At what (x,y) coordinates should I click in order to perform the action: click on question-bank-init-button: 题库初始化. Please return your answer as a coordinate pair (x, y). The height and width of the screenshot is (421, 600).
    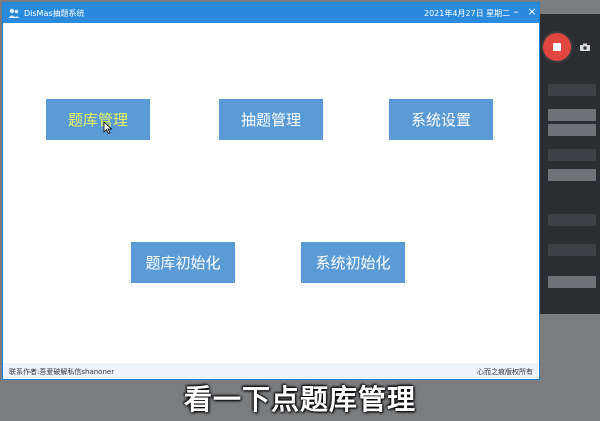
    Looking at the image, I should click on (183, 262).